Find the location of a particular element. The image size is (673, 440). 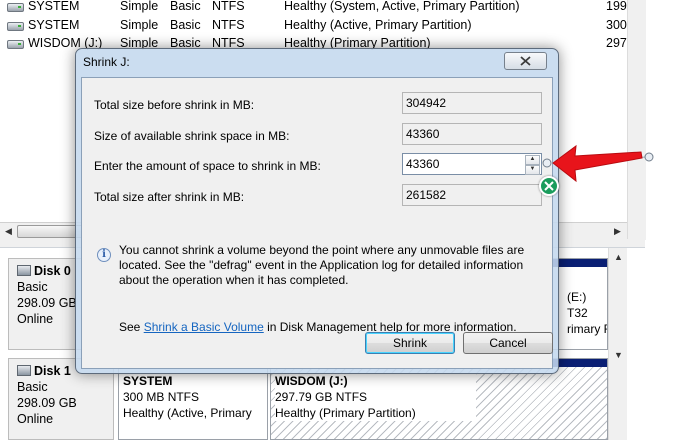

shrink-amount-input: 43360 ▲ ▼ is located at coordinates (472, 164).